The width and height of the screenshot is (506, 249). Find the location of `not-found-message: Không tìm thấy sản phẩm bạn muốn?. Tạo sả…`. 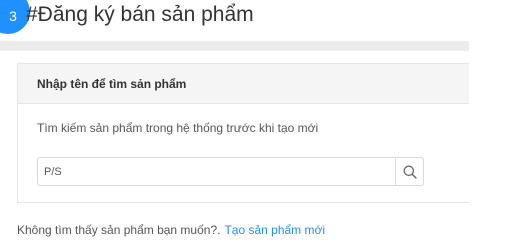

not-found-message: Không tìm thấy sản phẩm bạn muốn?. Tạo sả… is located at coordinates (171, 230).